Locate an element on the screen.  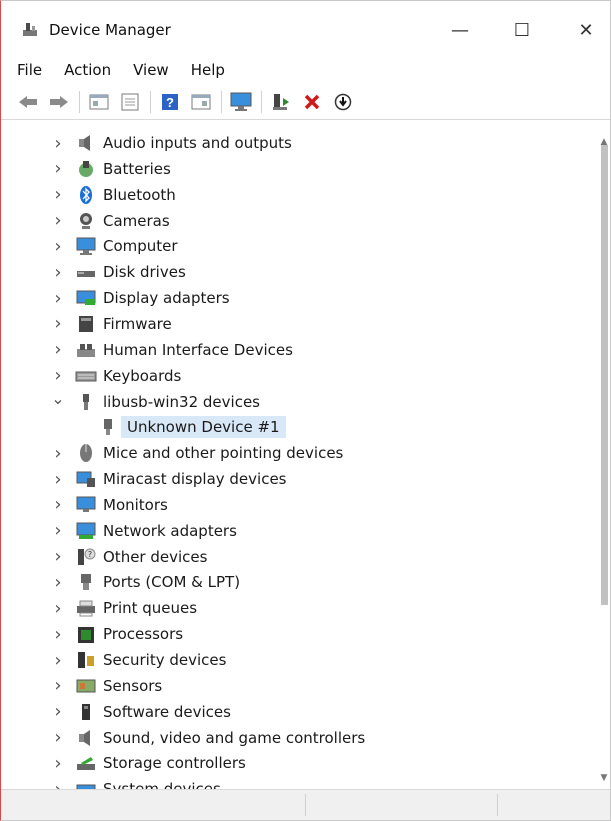
tree-category-item: › Print queues is located at coordinates (124, 608).